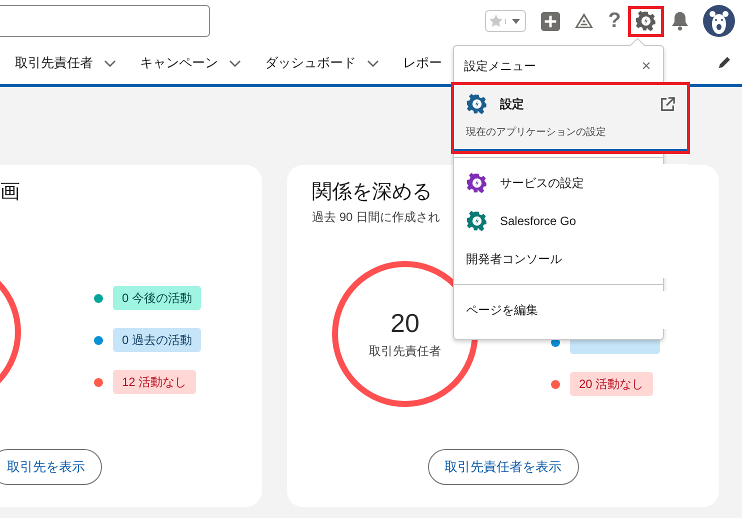  Describe the element at coordinates (190, 63) in the screenshot. I see `nav-tab: キャンペーン` at that location.